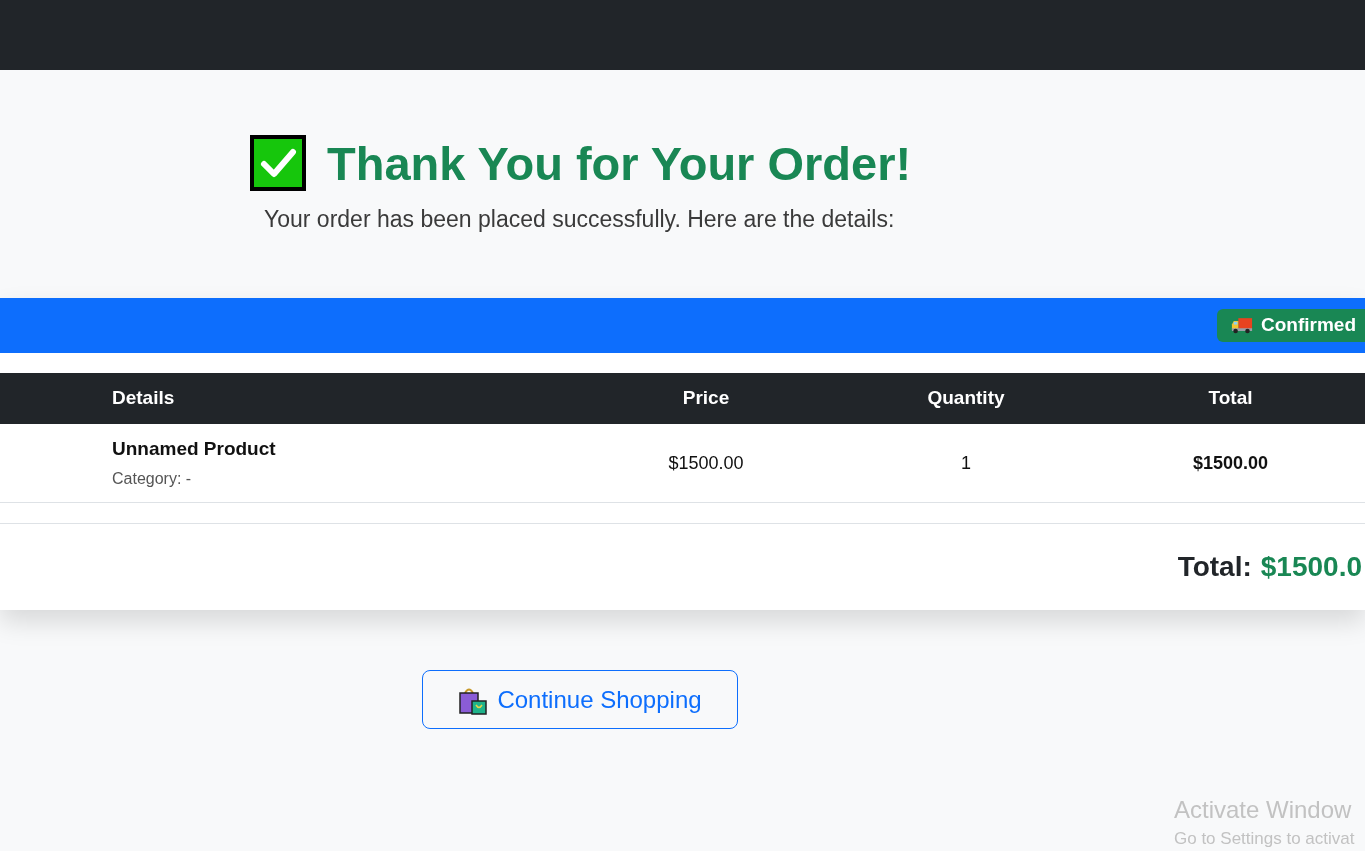 Image resolution: width=1365 pixels, height=851 pixels. I want to click on category-text: Category: -, so click(152, 478).